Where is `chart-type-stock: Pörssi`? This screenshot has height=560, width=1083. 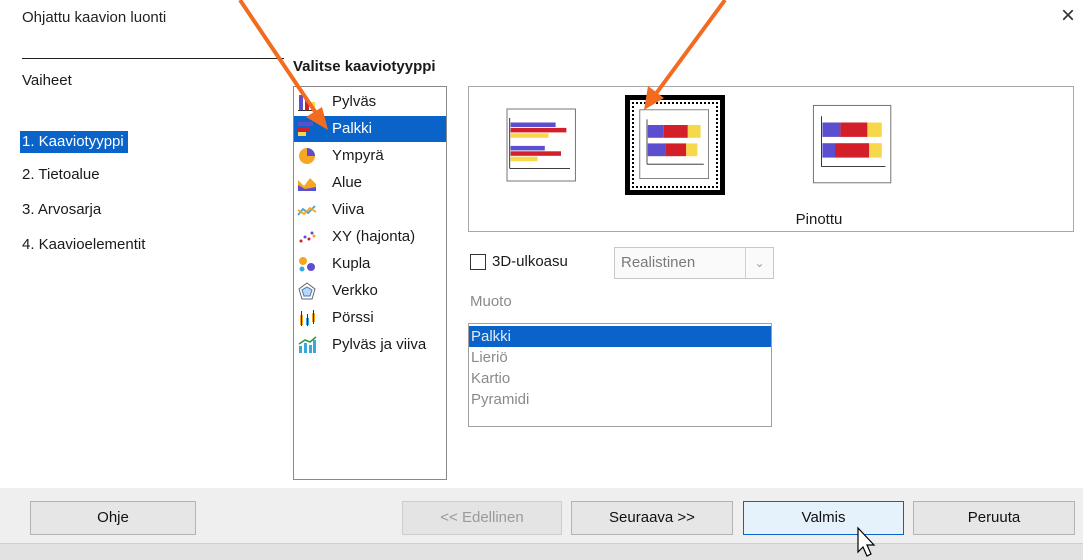
chart-type-stock: Pörssi is located at coordinates (370, 318).